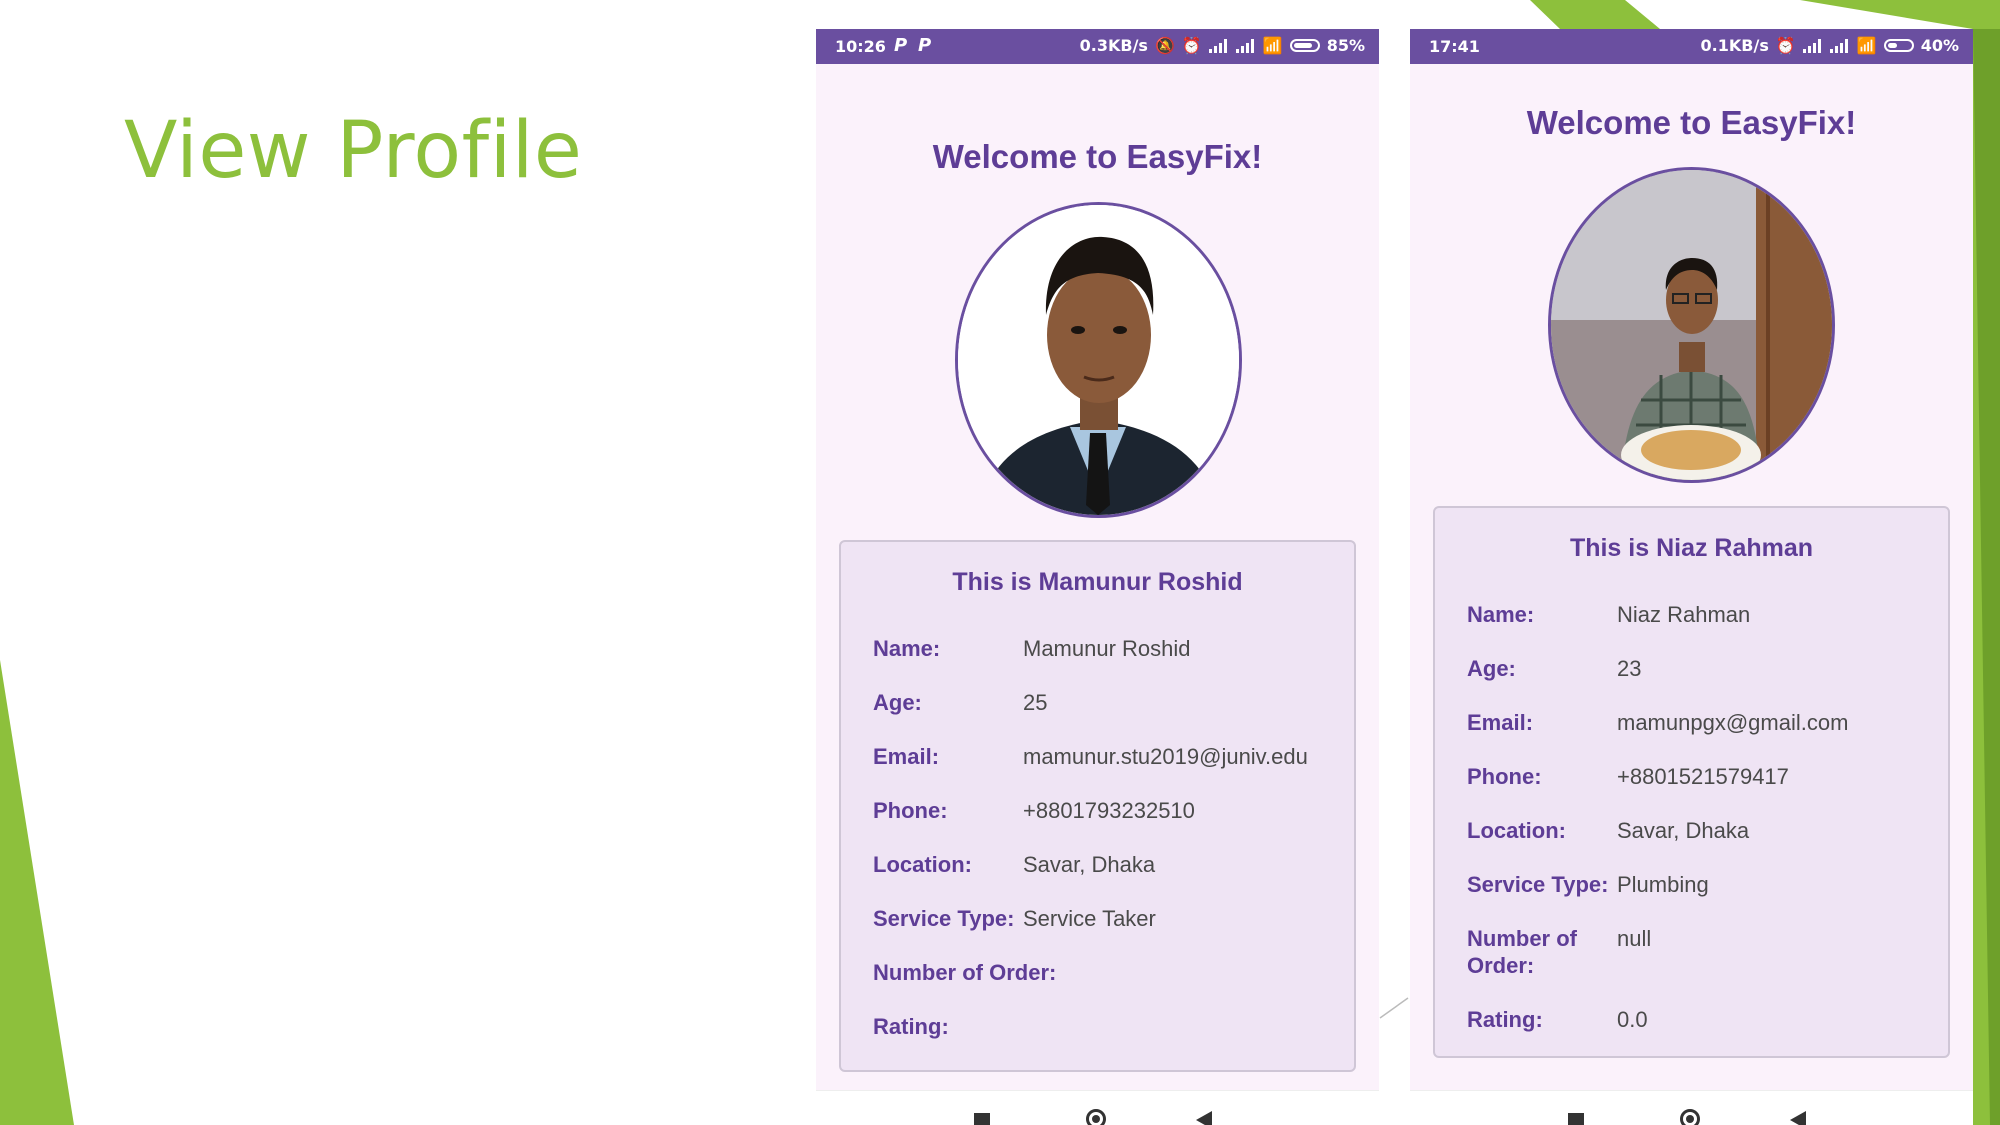 Image resolution: width=2000 pixels, height=1125 pixels. What do you see at coordinates (1164, 45) in the screenshot?
I see `mute-bell-icon: 🔕` at bounding box center [1164, 45].